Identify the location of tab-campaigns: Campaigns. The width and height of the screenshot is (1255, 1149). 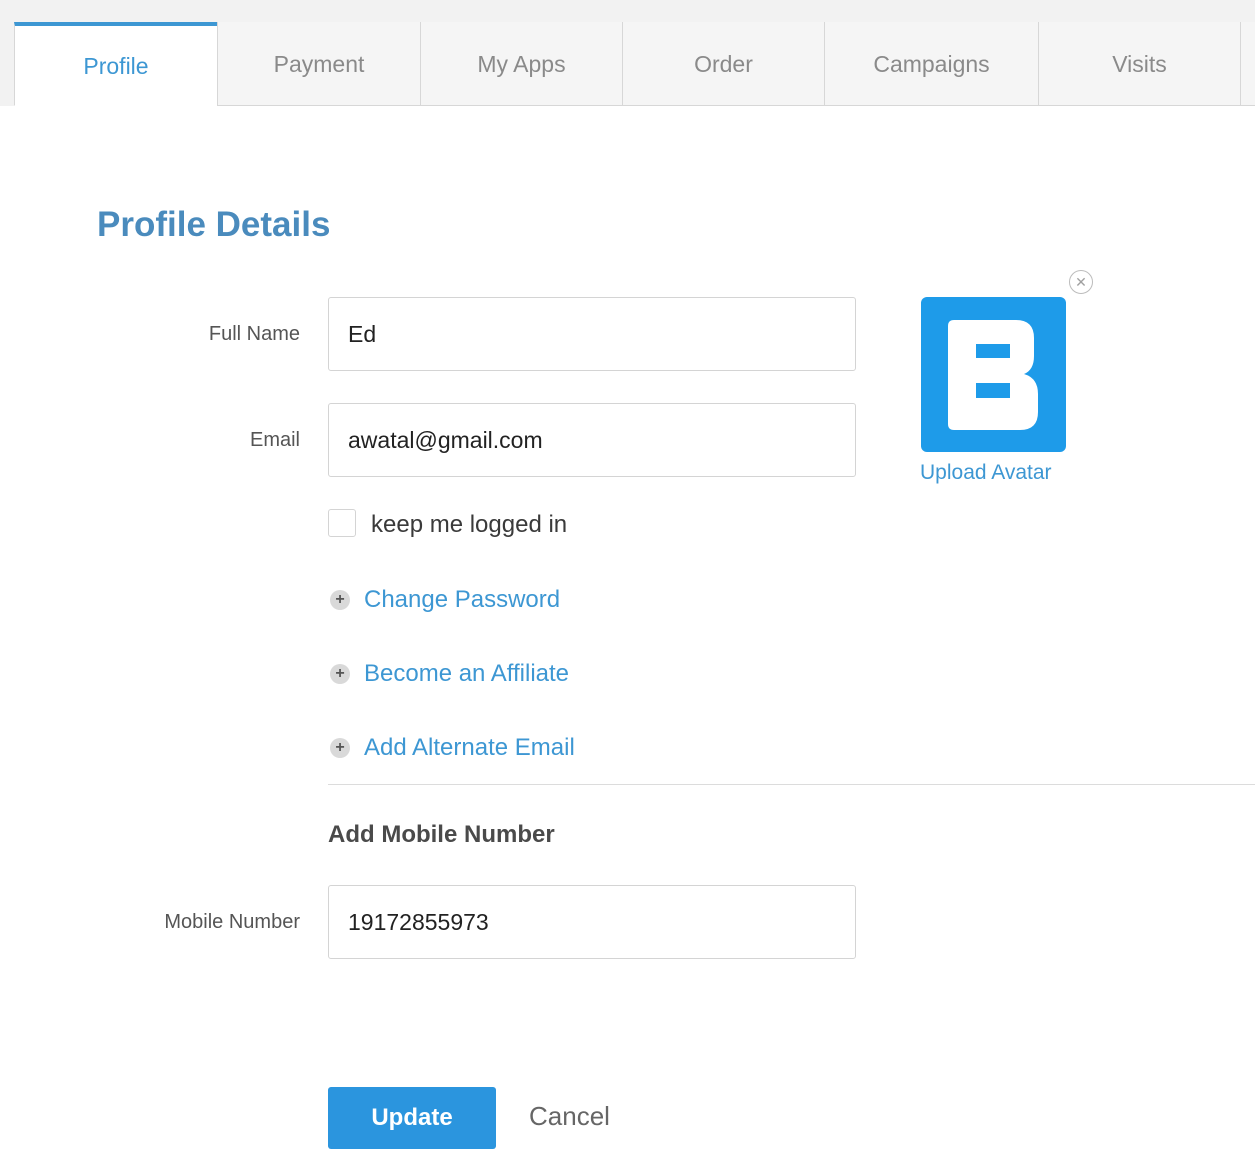
(931, 64).